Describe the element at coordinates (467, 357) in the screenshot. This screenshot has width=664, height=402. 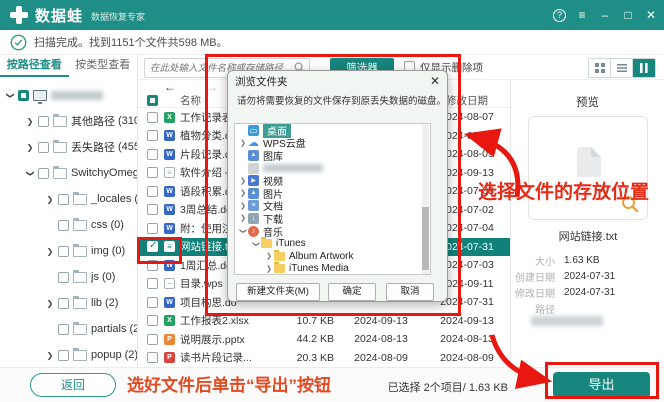
I see `file-modified-date: 2024-08-09` at that location.